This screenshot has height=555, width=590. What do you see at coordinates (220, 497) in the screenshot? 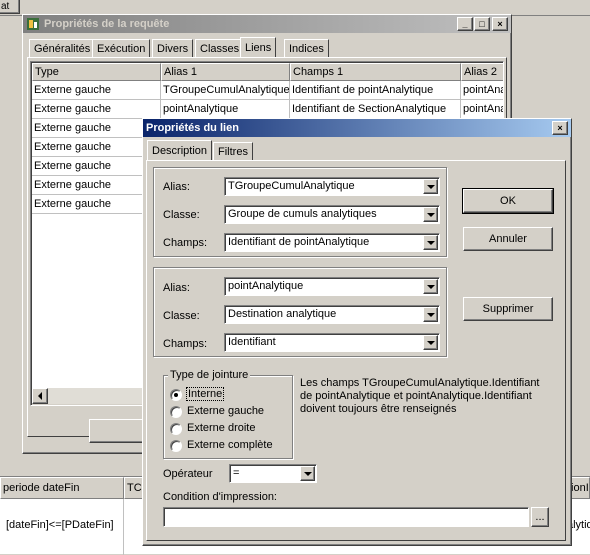
I see `condition-label: Condition d'impression:` at bounding box center [220, 497].